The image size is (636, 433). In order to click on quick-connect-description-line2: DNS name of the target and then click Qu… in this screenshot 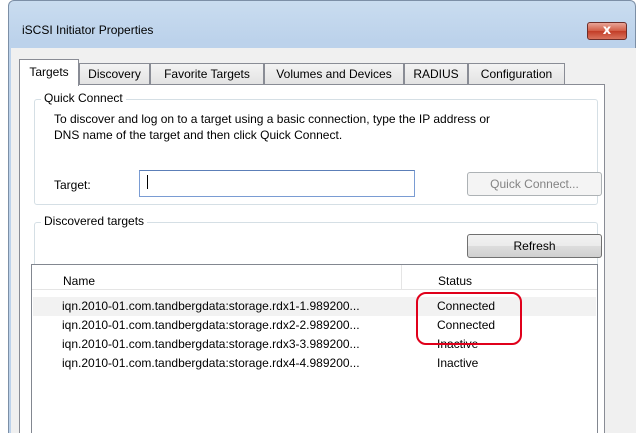, I will do `click(198, 135)`.